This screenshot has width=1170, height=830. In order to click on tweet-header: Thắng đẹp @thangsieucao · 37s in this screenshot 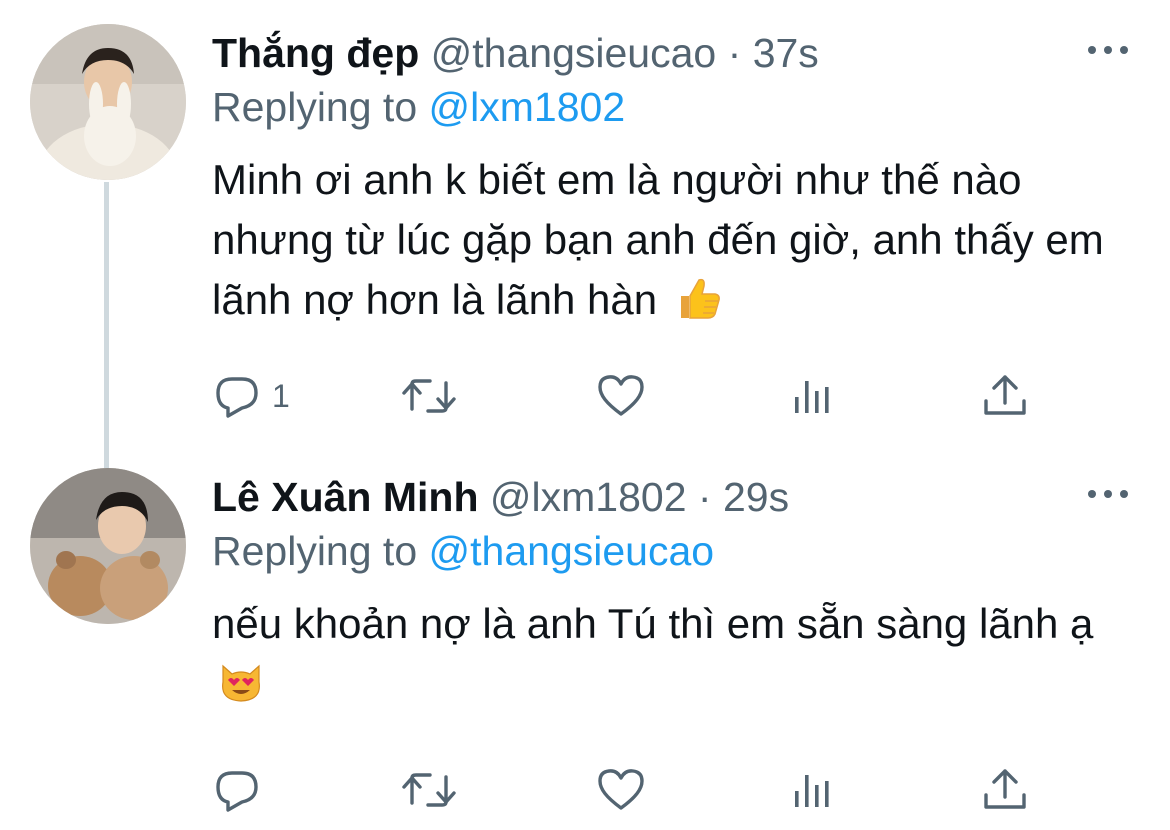, I will do `click(515, 53)`.